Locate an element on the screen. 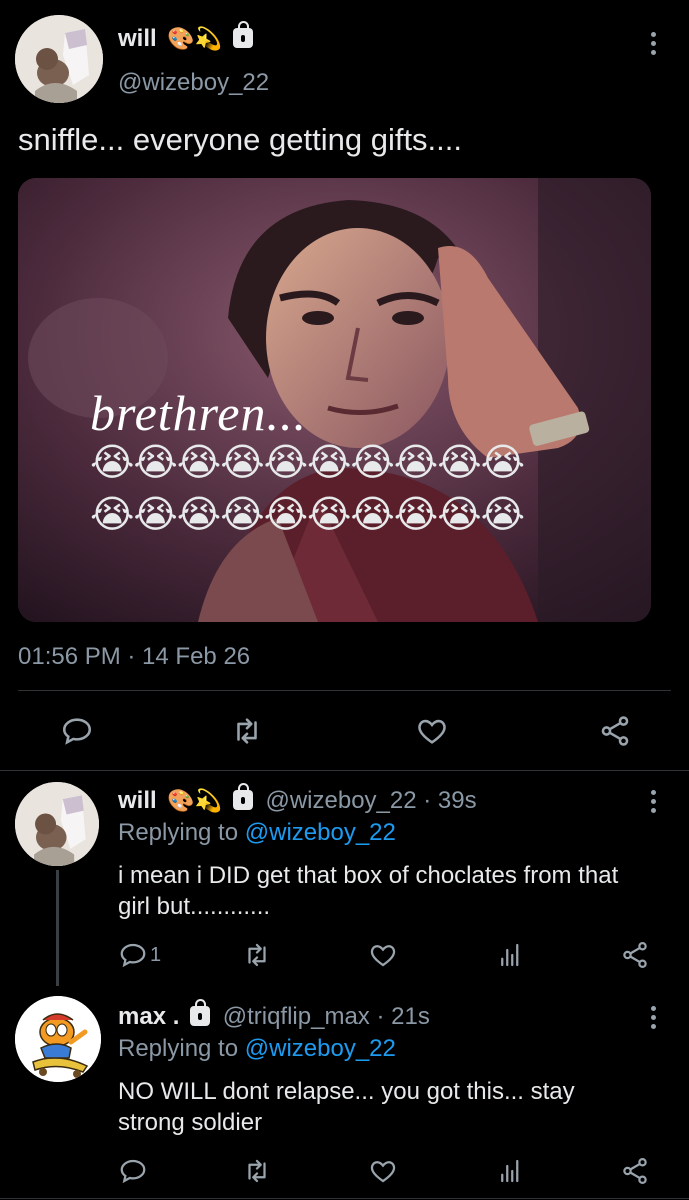 The height and width of the screenshot is (1200, 689). handle: @wizeboy_22 is located at coordinates (193, 83).